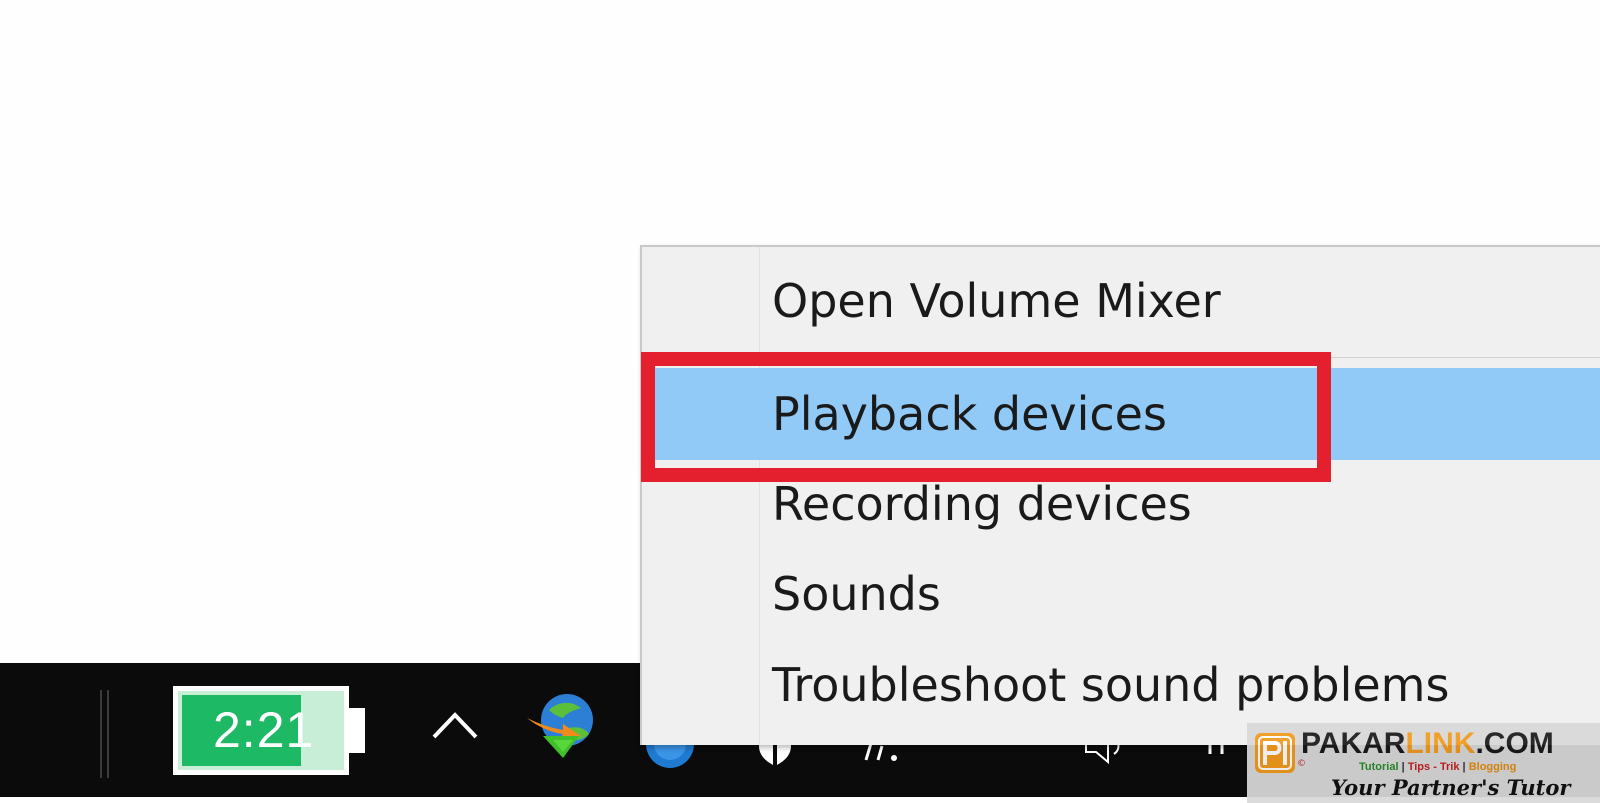 This screenshot has width=1600, height=803. I want to click on battery-time-label: 2:21, so click(264, 730).